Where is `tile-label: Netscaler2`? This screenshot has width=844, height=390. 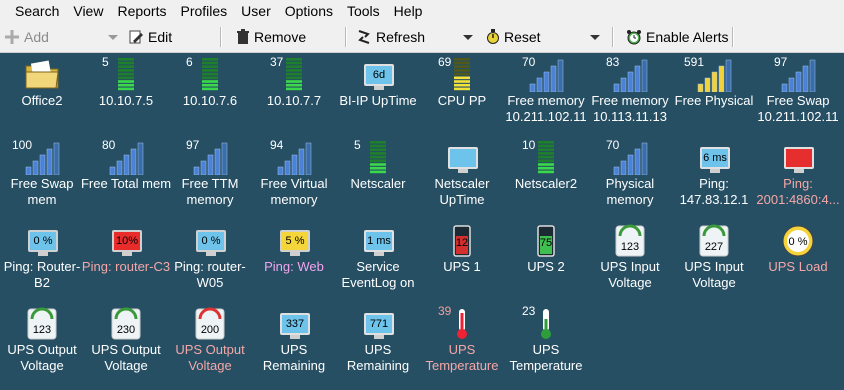 tile-label: Netscaler2 is located at coordinates (546, 183).